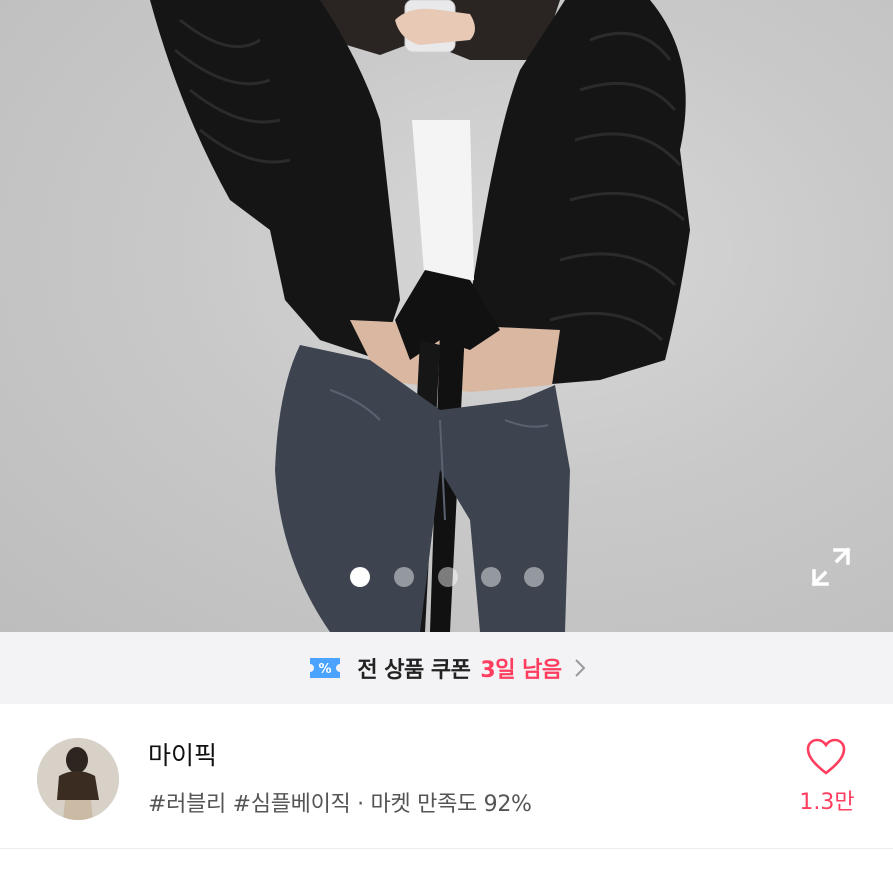  Describe the element at coordinates (827, 802) in the screenshot. I see `like-count: 1.3만` at that location.